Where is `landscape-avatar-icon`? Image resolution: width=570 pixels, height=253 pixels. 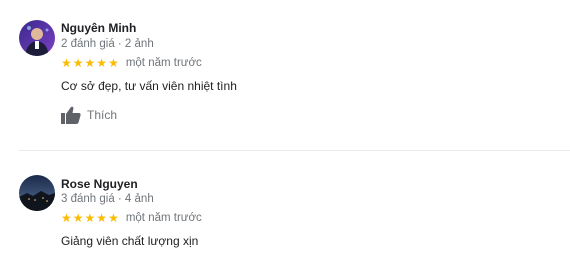
landscape-avatar-icon is located at coordinates (37, 193).